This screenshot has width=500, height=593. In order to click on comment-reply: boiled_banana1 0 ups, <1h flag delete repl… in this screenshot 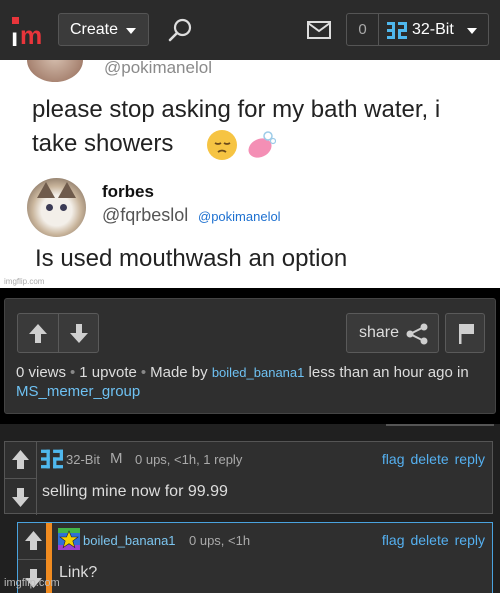, I will do `click(255, 557)`.